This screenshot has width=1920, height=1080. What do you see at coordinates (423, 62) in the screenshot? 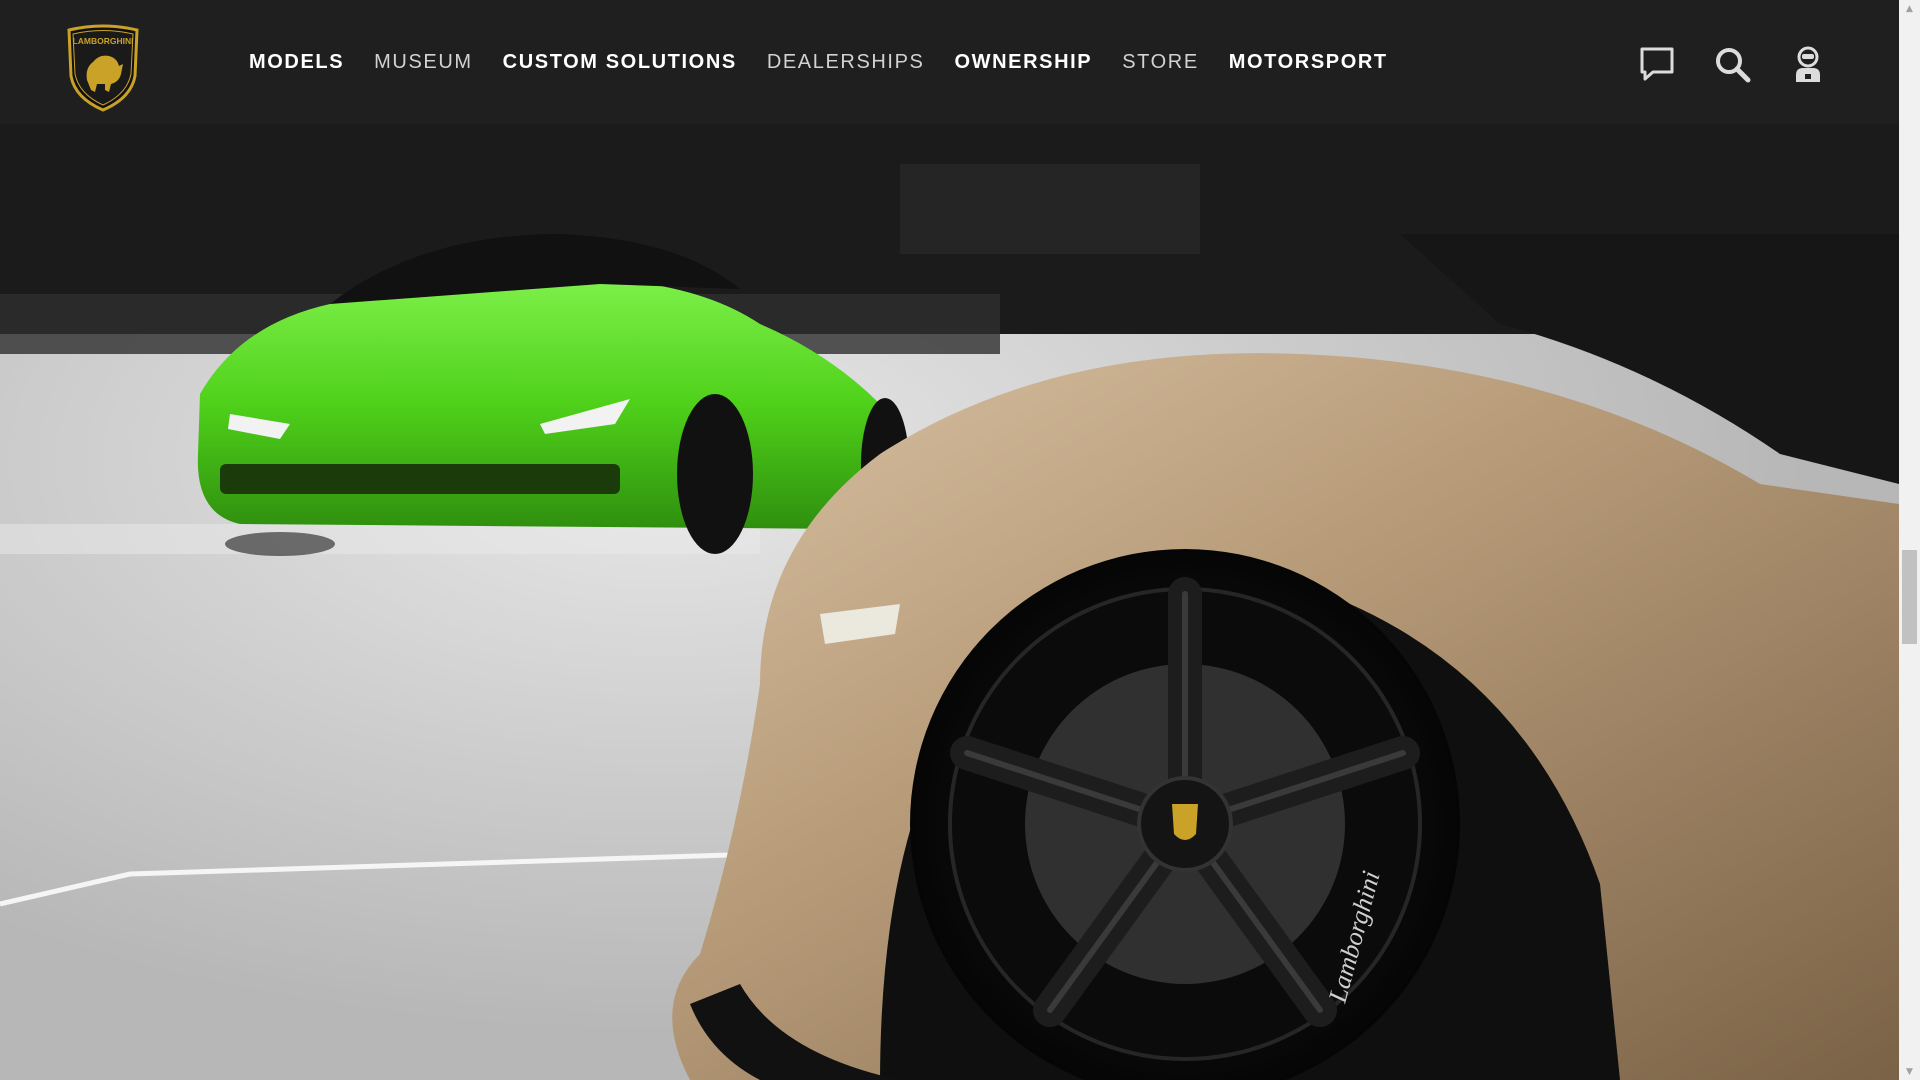
I see `nav-museum: MUSEUM` at bounding box center [423, 62].